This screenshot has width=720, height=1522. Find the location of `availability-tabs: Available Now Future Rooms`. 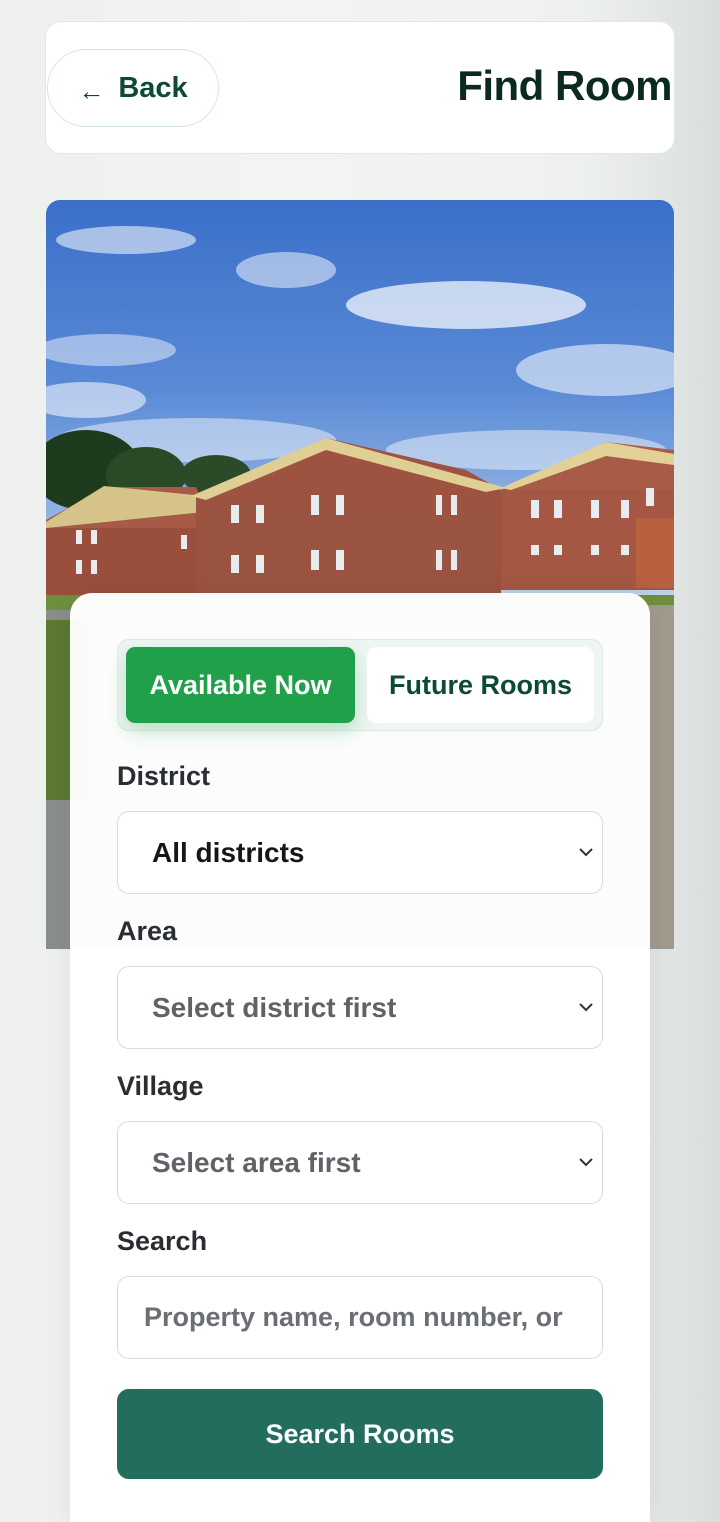

availability-tabs: Available Now Future Rooms is located at coordinates (360, 685).